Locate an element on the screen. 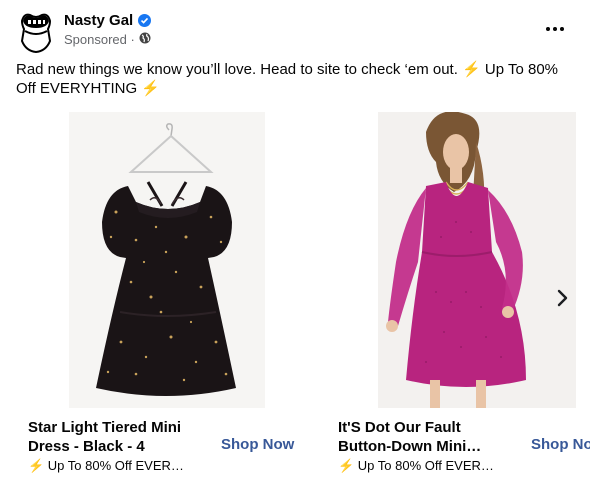 This screenshot has height=484, width=590. post-header: Nasty Gal Sponsored · is located at coordinates (295, 29).